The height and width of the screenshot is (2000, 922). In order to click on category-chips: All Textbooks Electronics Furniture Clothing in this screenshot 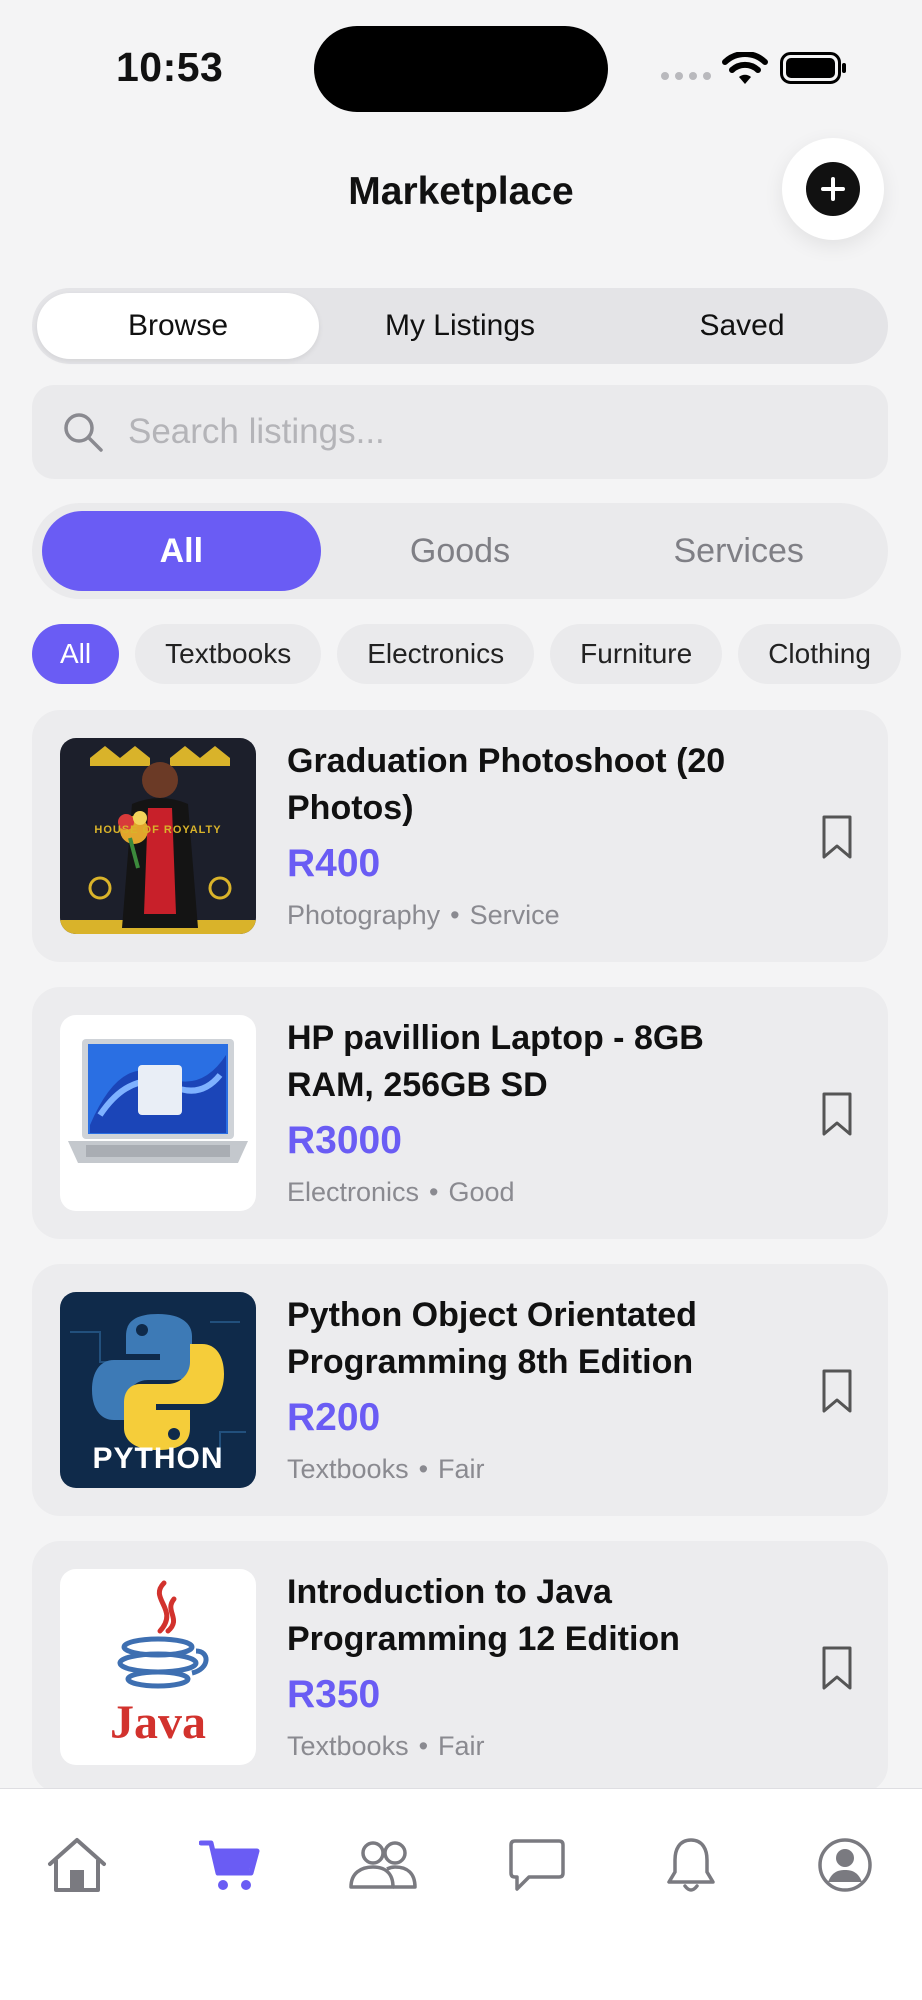, I will do `click(477, 656)`.